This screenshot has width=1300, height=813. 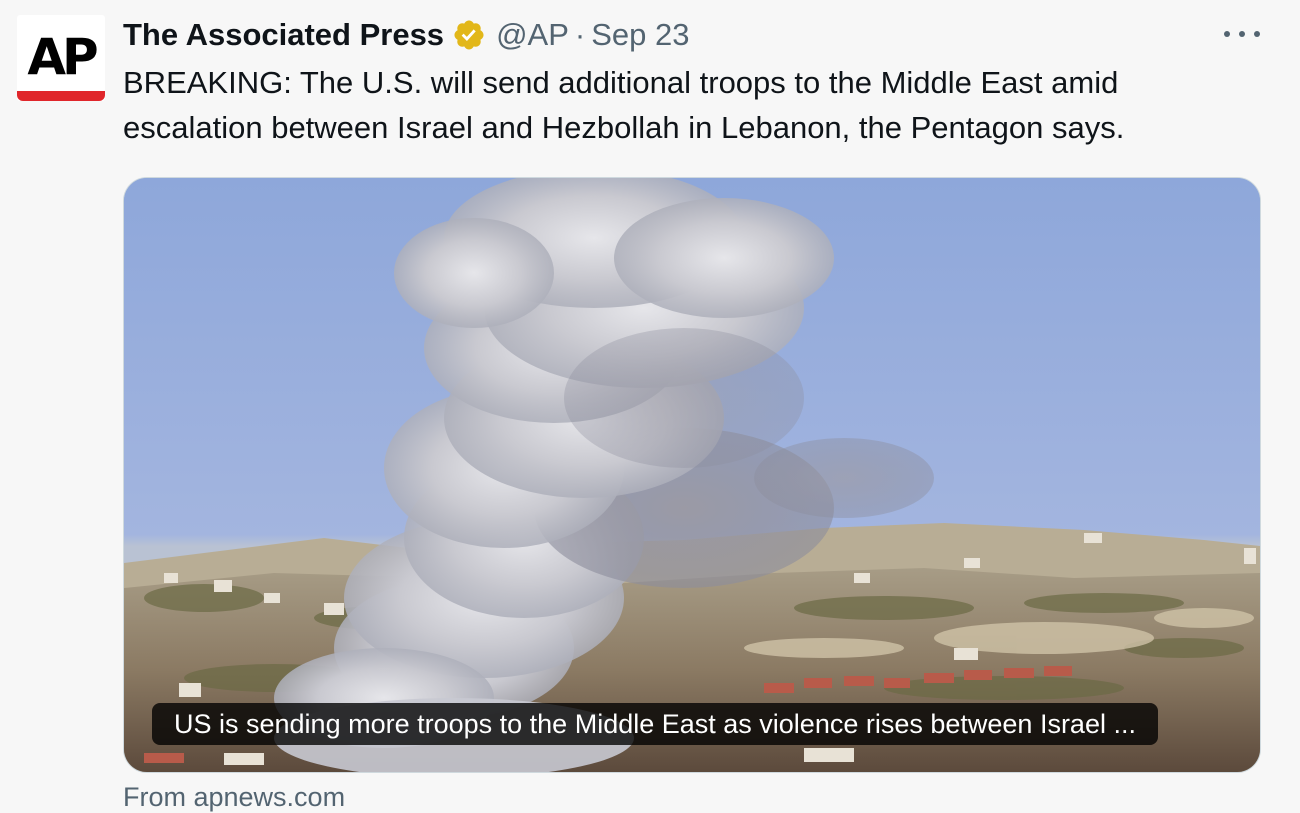 I want to click on more-options-icon, so click(x=1242, y=34).